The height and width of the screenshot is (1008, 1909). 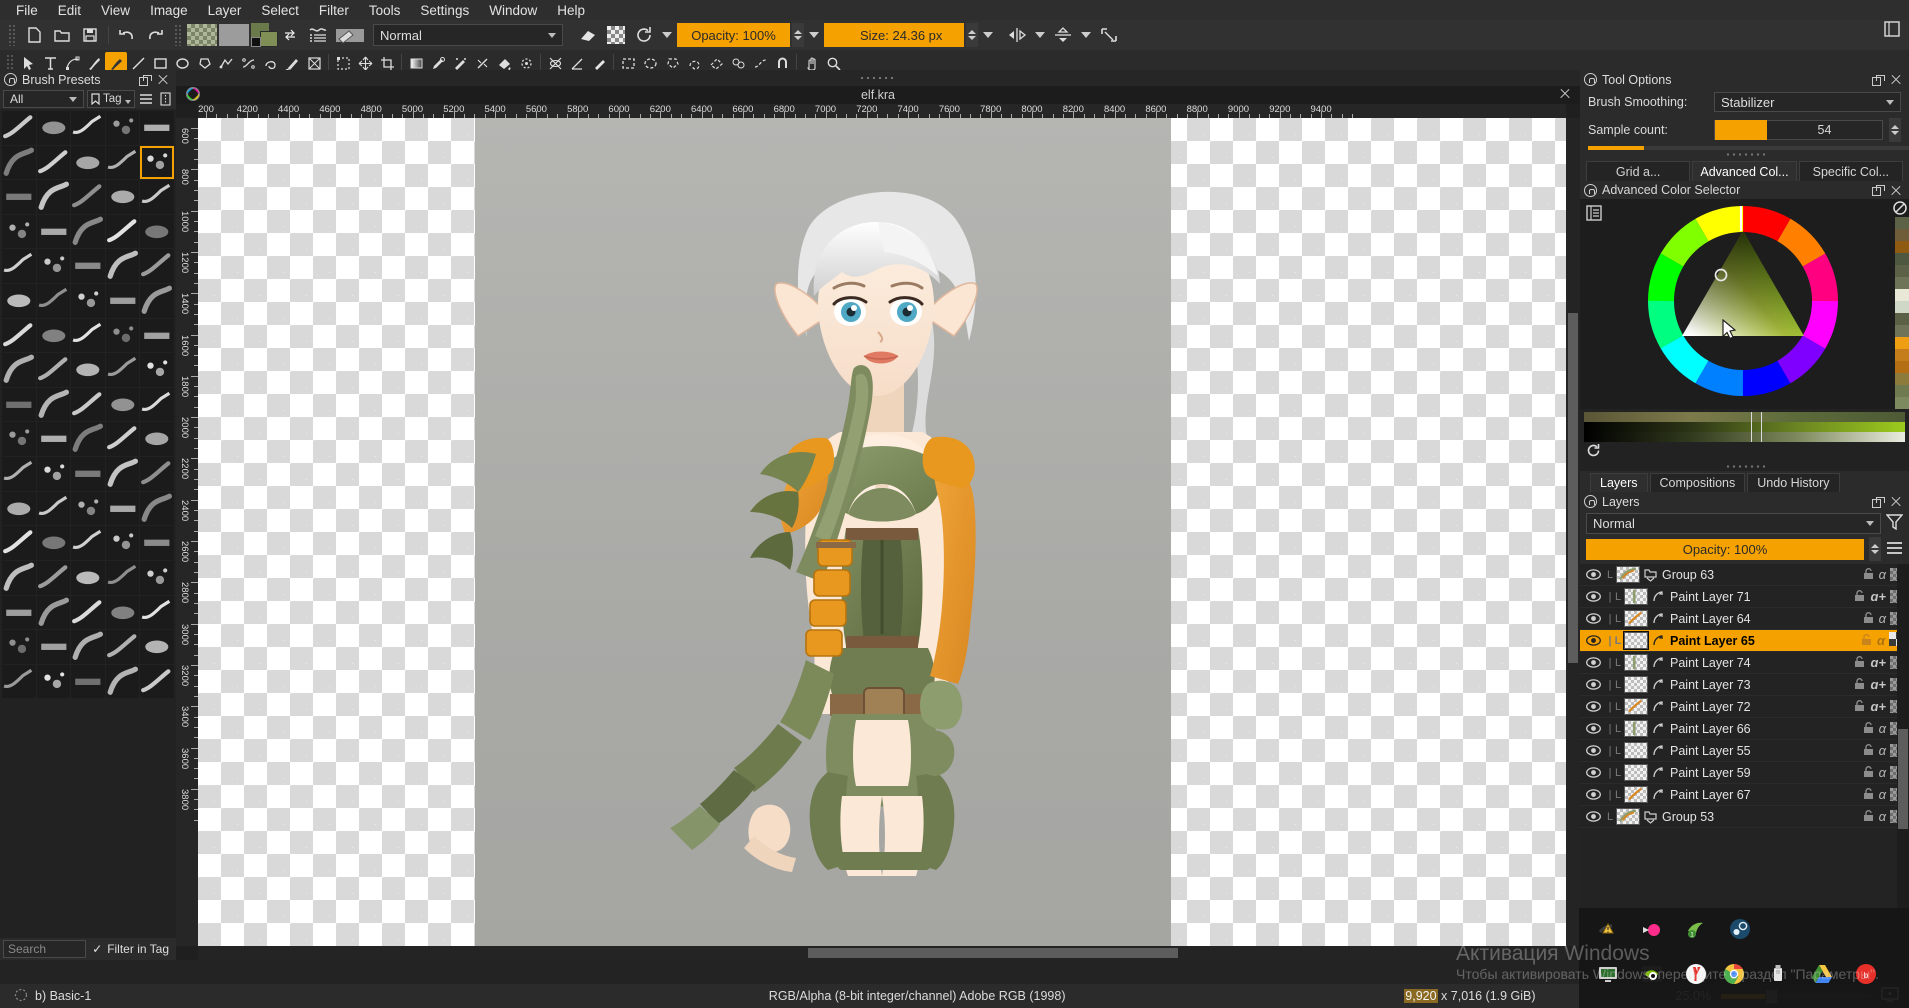 What do you see at coordinates (1763, 641) in the screenshot?
I see `layer-name: Paint Layer 65` at bounding box center [1763, 641].